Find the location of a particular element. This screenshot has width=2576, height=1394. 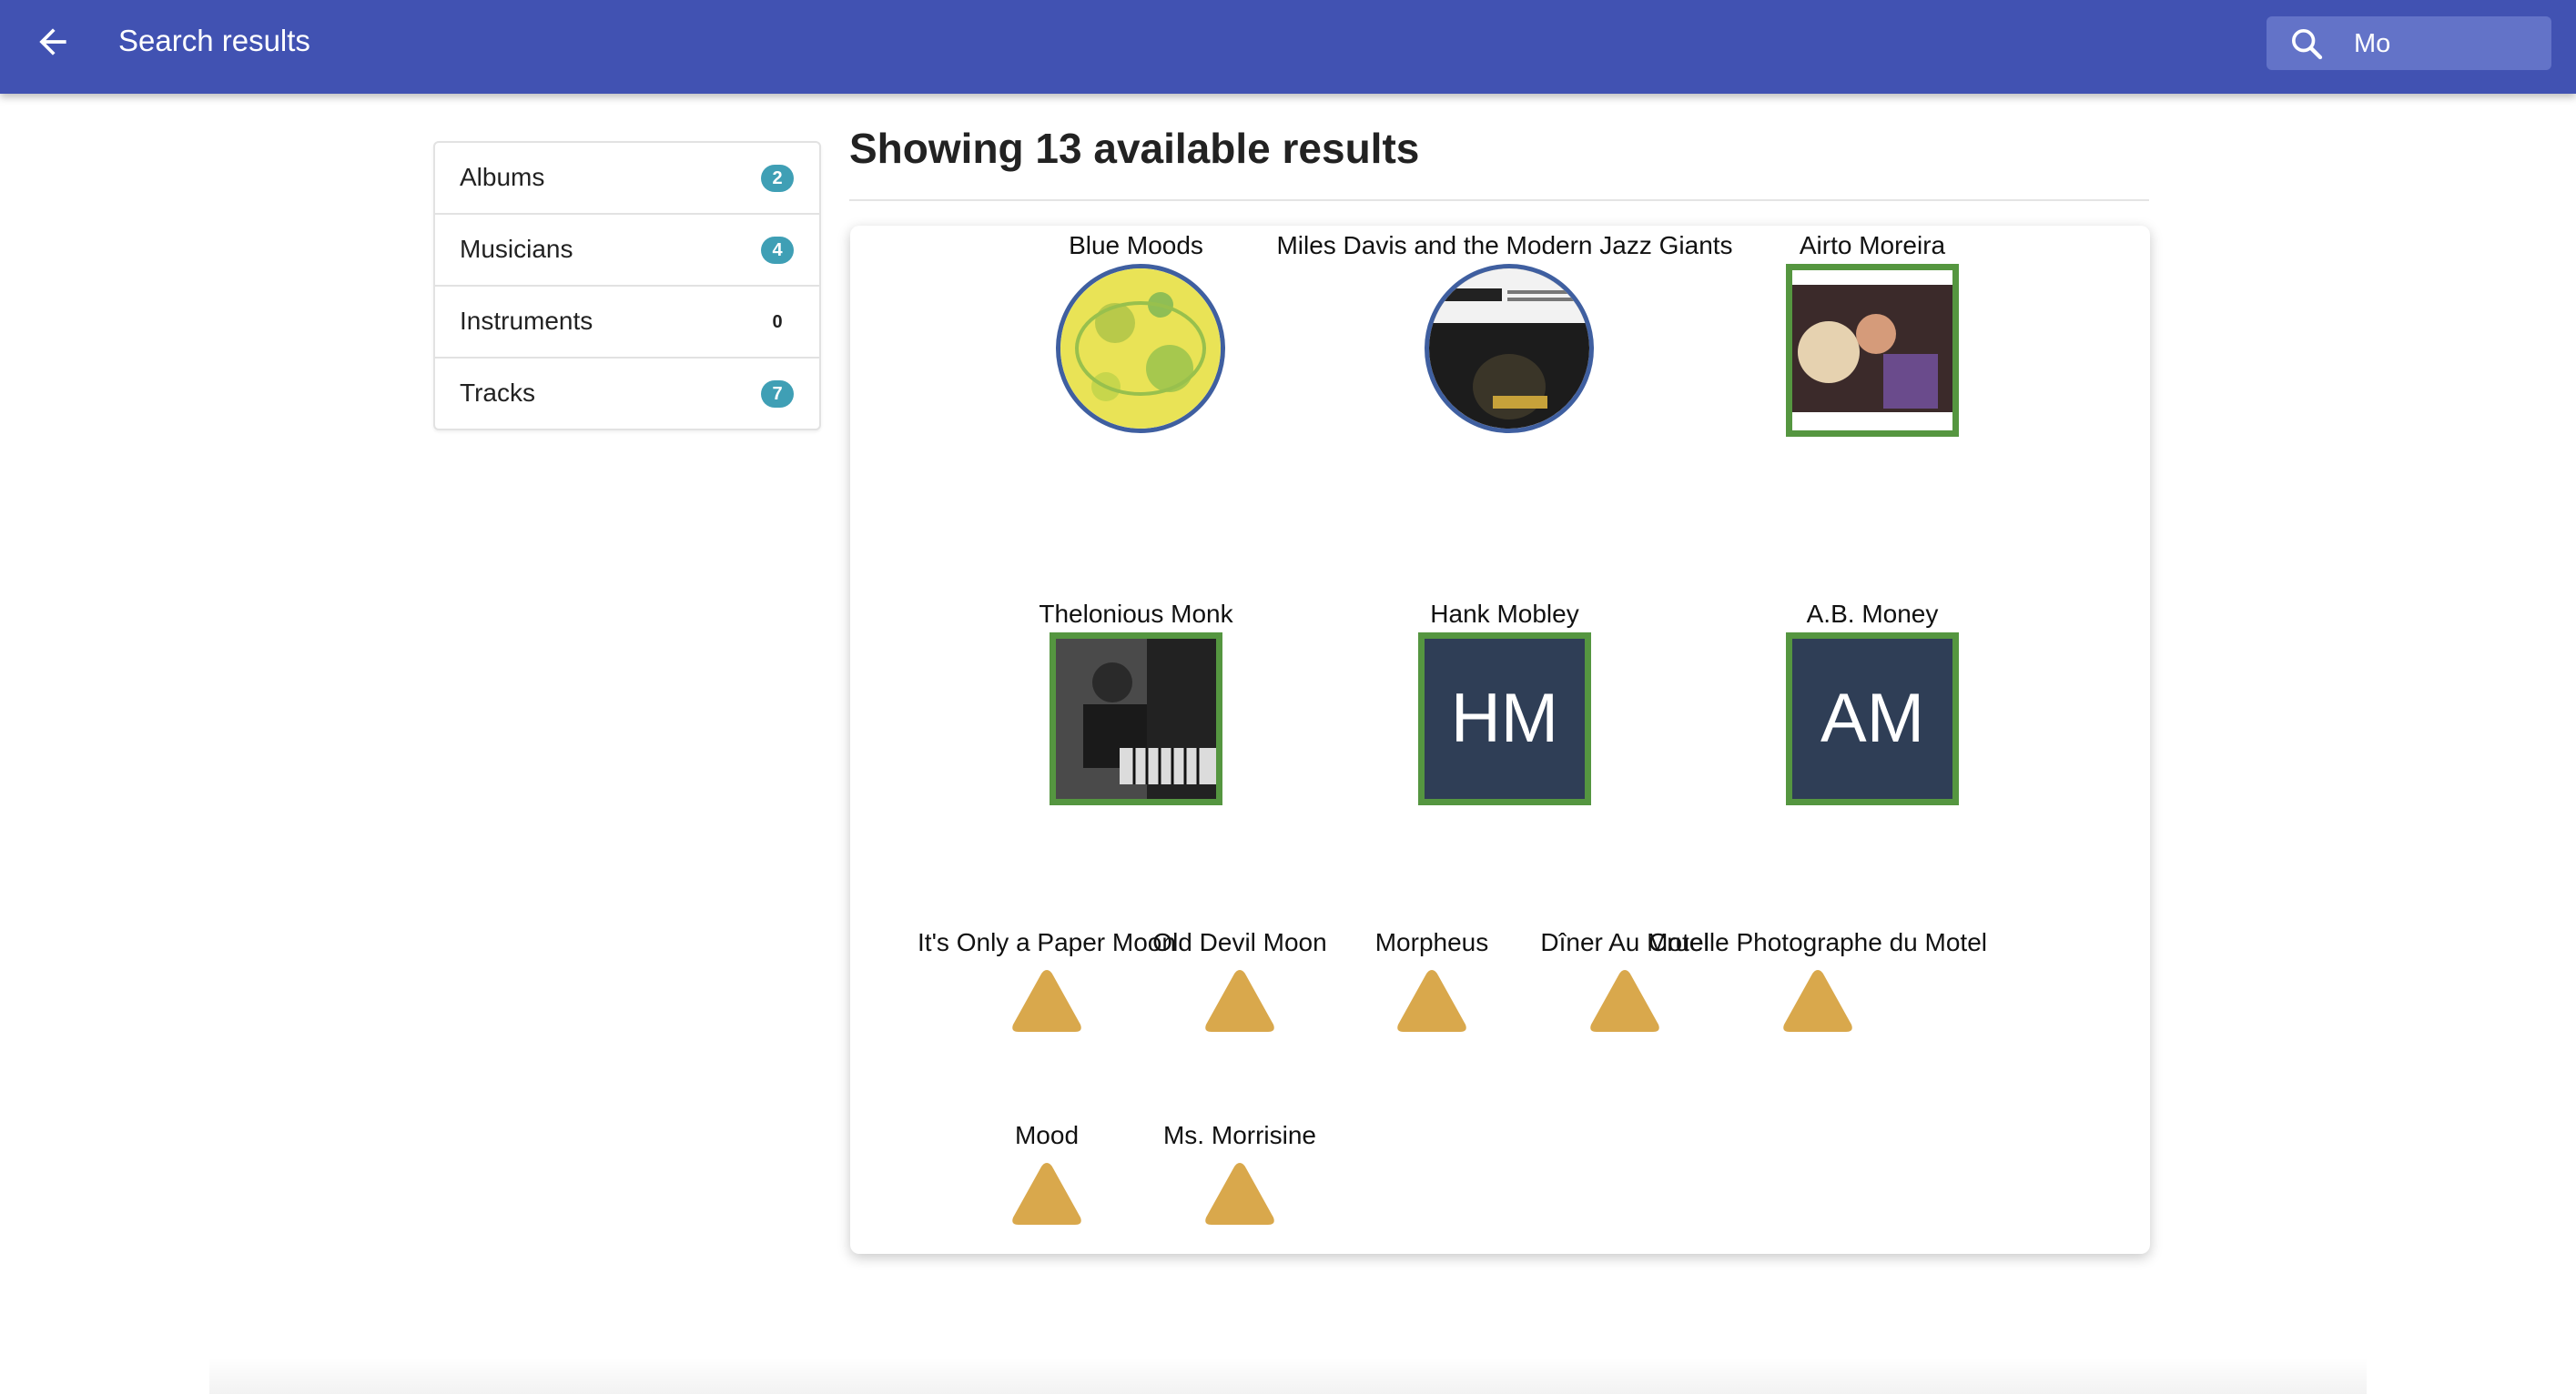

category-label: Instruments is located at coordinates (526, 321).